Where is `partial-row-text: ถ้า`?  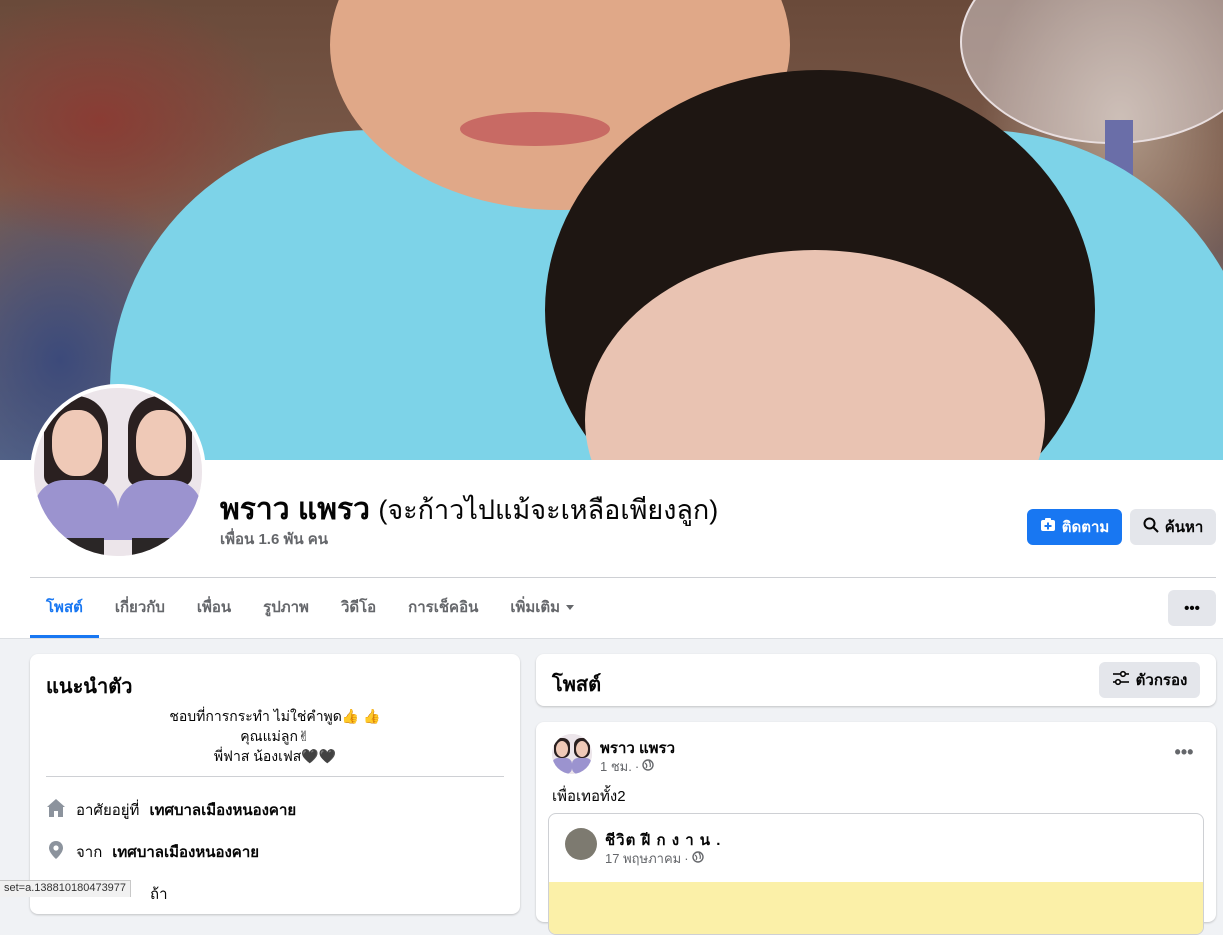
partial-row-text: ถ้า is located at coordinates (159, 894).